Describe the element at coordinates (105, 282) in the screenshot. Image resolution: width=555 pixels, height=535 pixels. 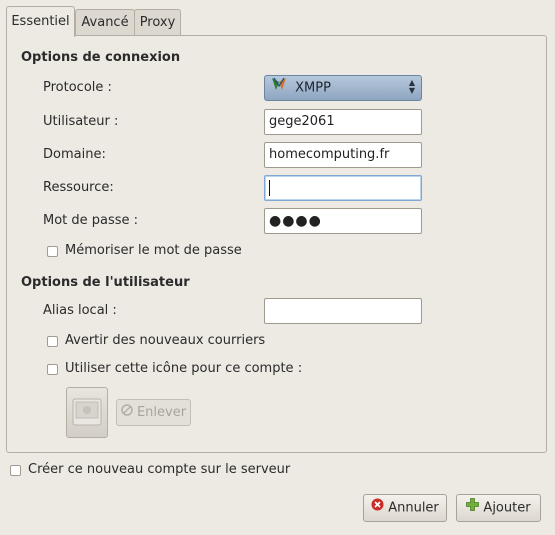
I see `user-options-section-title: Options de l'utilisateur` at that location.